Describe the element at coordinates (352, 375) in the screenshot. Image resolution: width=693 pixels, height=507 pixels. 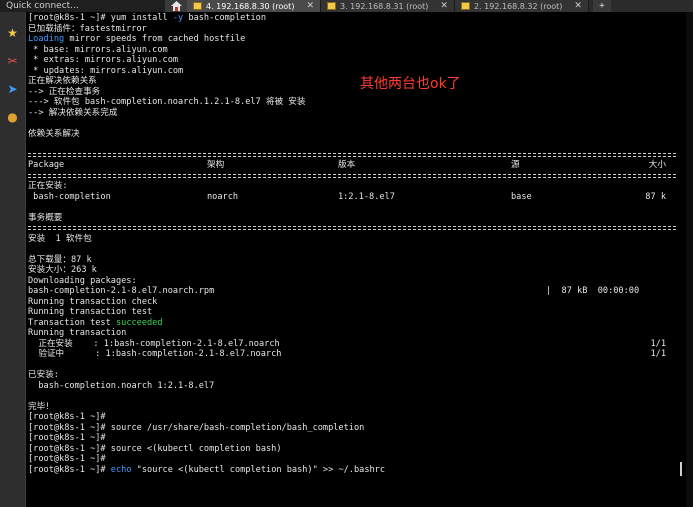
I see `terminal-line: 已安装:` at that location.